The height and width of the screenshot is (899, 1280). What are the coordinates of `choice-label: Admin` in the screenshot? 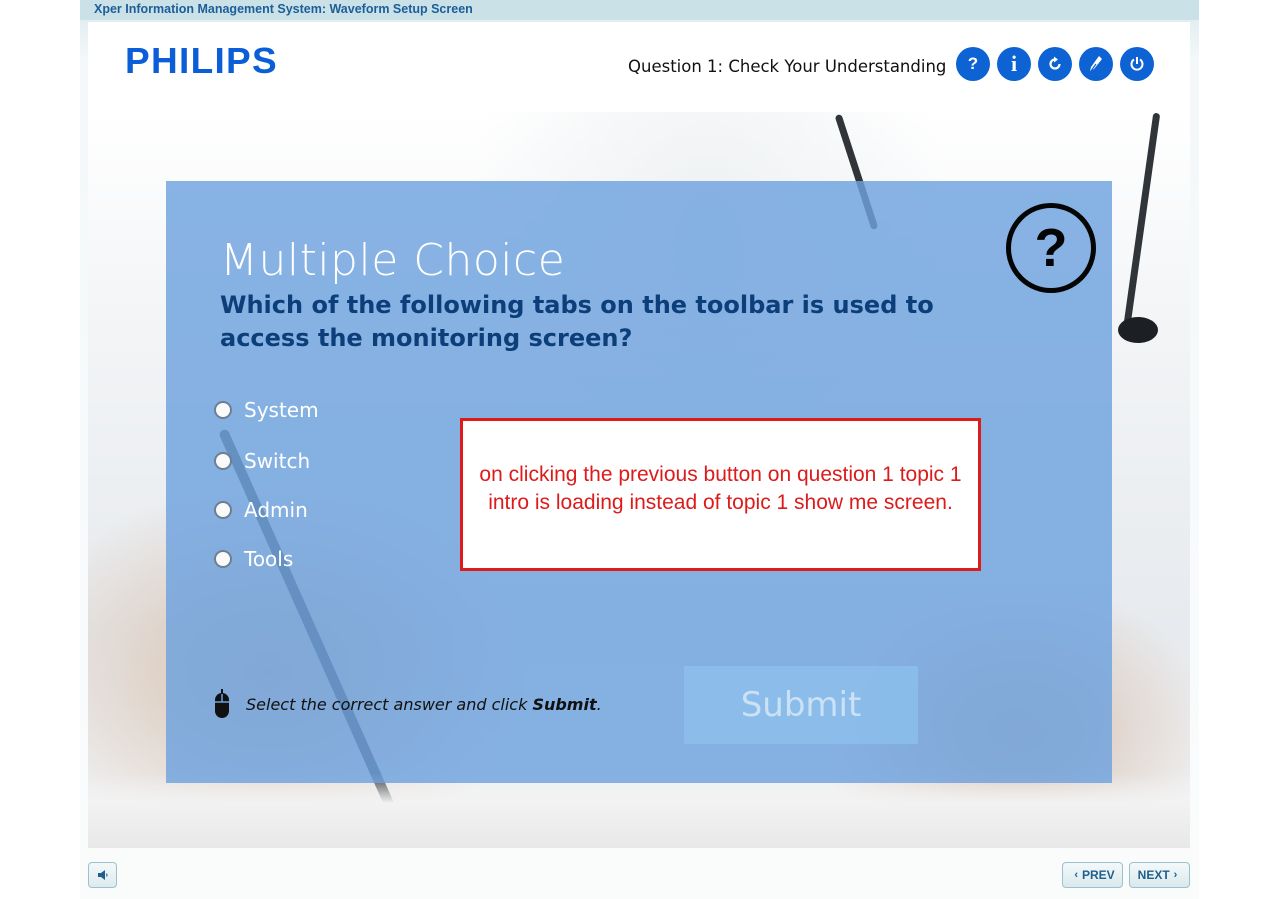 It's located at (276, 510).